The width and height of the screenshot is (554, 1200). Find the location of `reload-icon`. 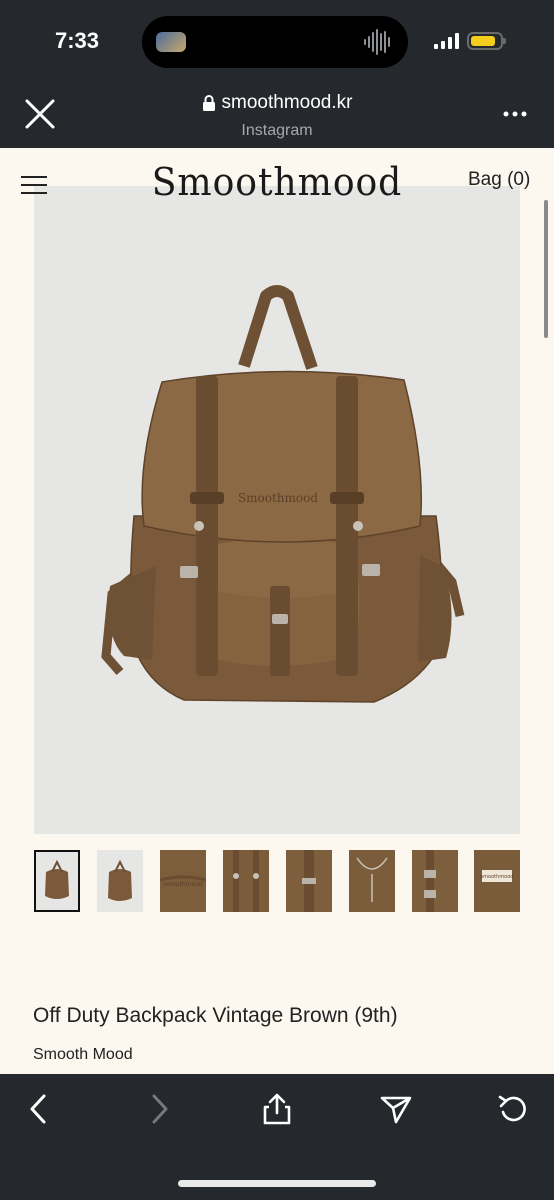

reload-icon is located at coordinates (514, 1109).